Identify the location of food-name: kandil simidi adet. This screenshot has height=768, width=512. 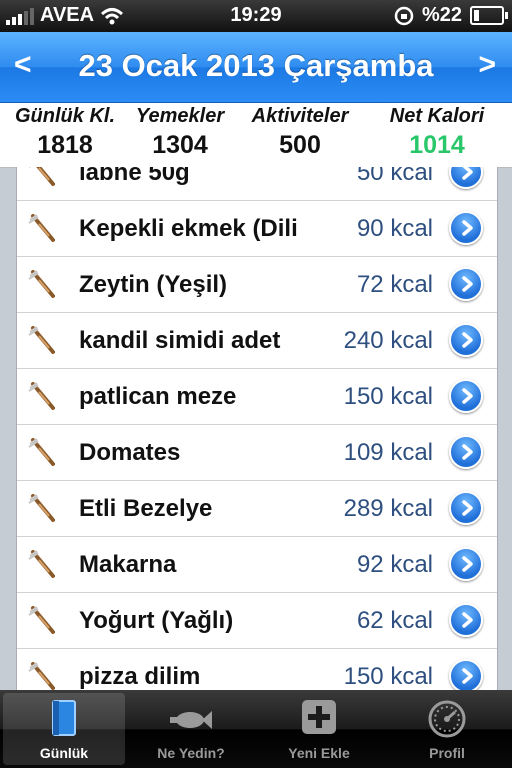
(180, 340).